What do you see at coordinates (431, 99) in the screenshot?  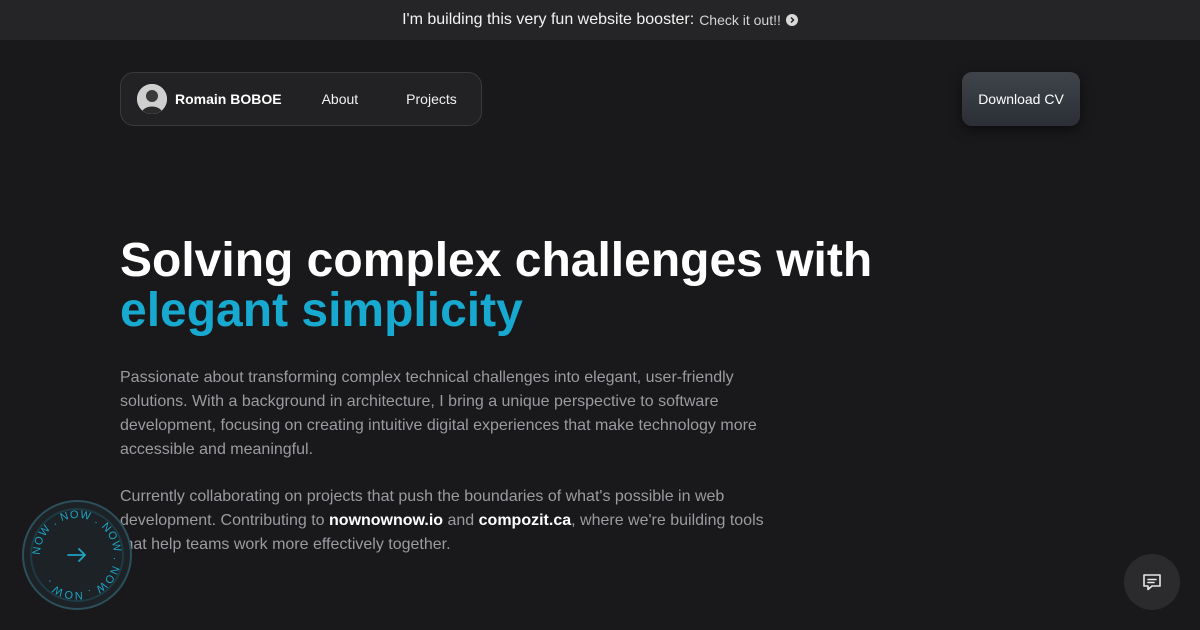 I see `nav-item-projects: Projects` at bounding box center [431, 99].